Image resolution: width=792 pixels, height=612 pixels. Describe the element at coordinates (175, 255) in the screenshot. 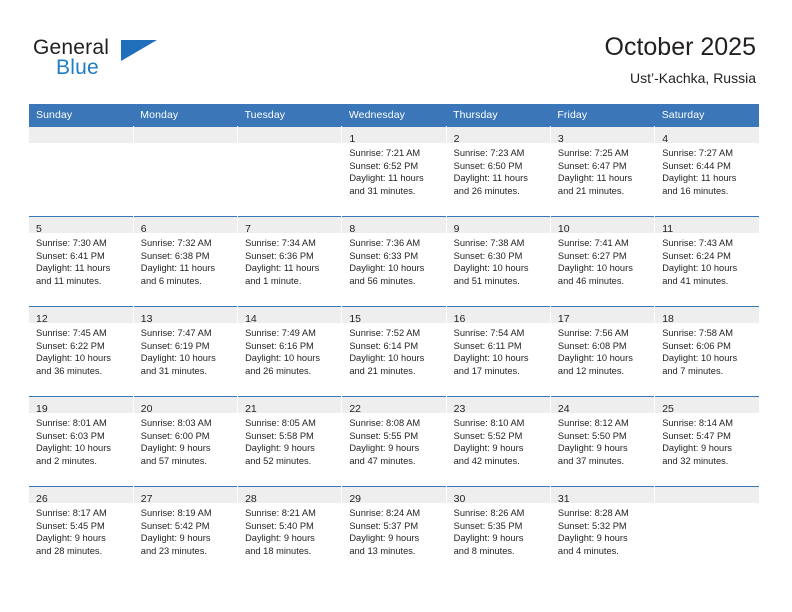

I see `day-detail-line: Sunset: 6:38 PM` at that location.